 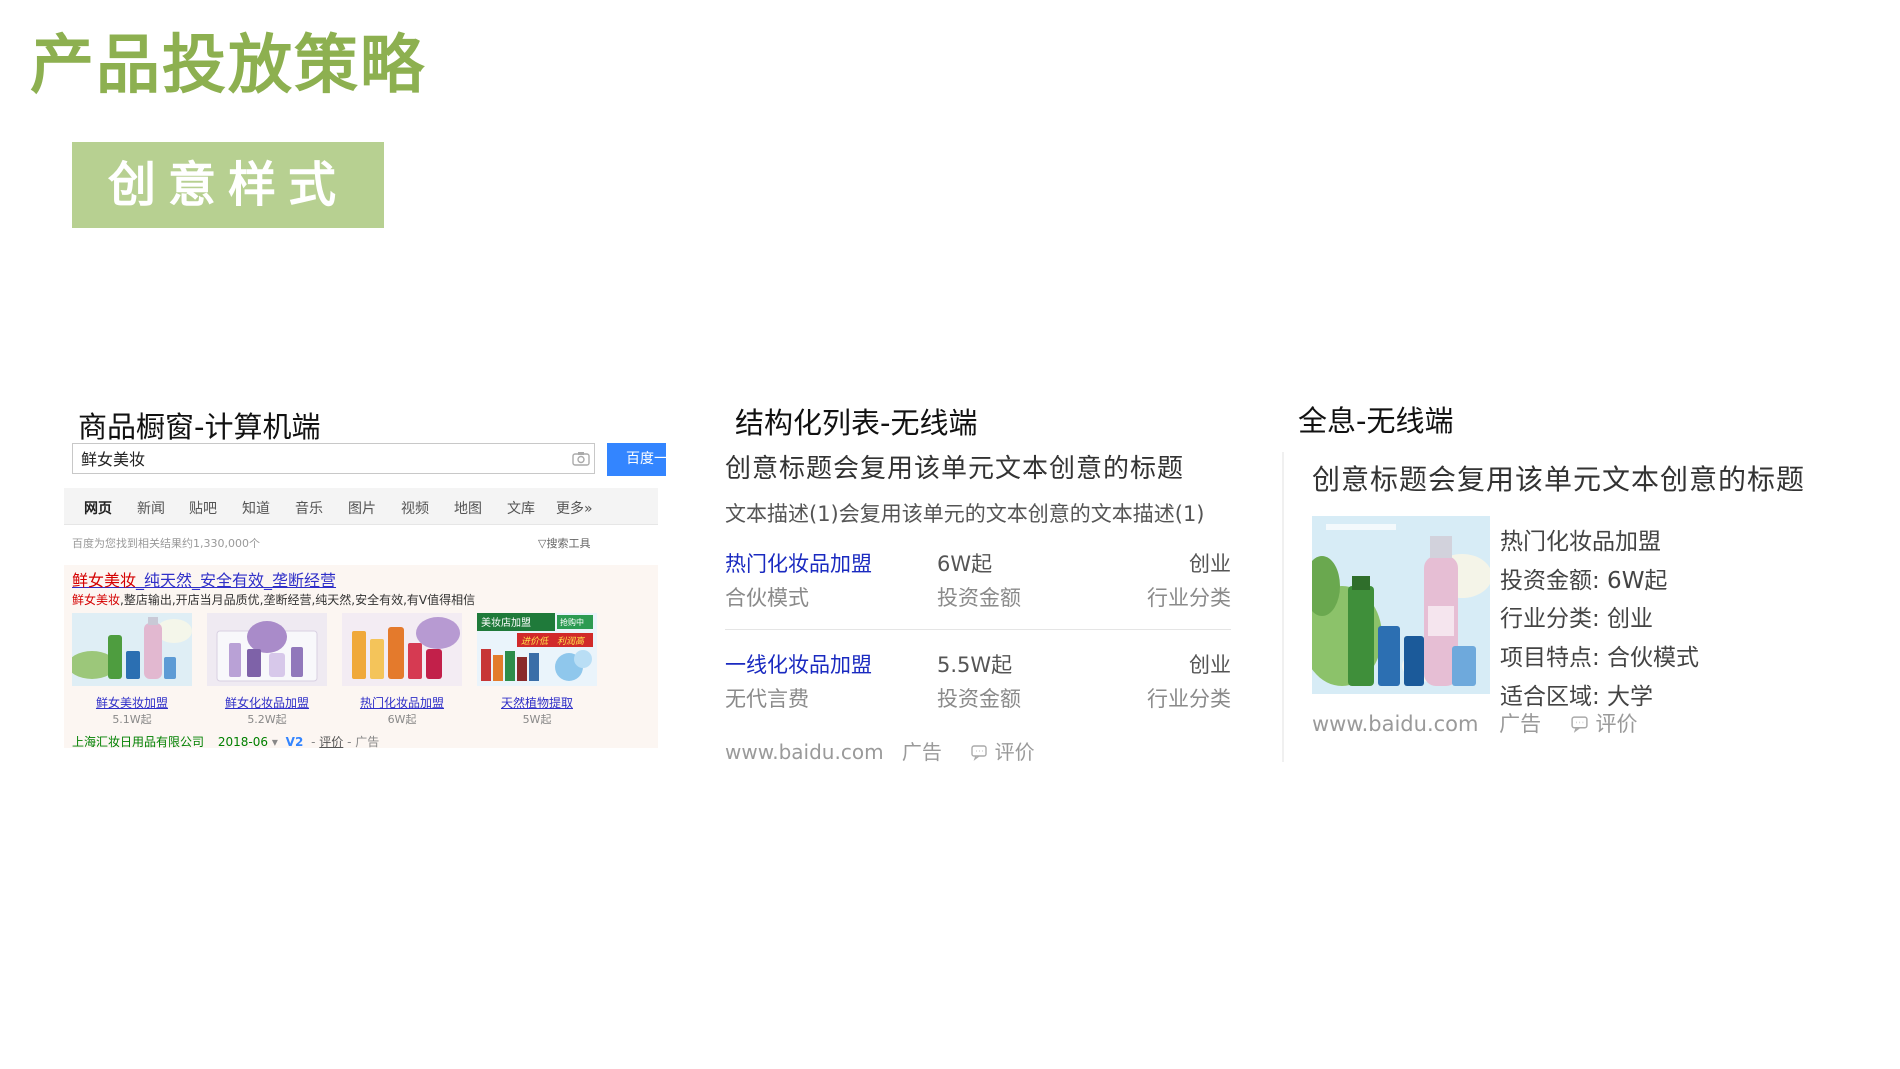 I want to click on ad-title-keyword: 鲜女美妆, so click(x=104, y=580).